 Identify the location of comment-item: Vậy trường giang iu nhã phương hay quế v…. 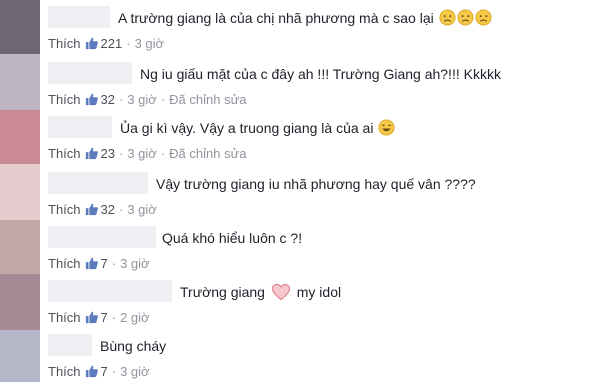
(324, 199).